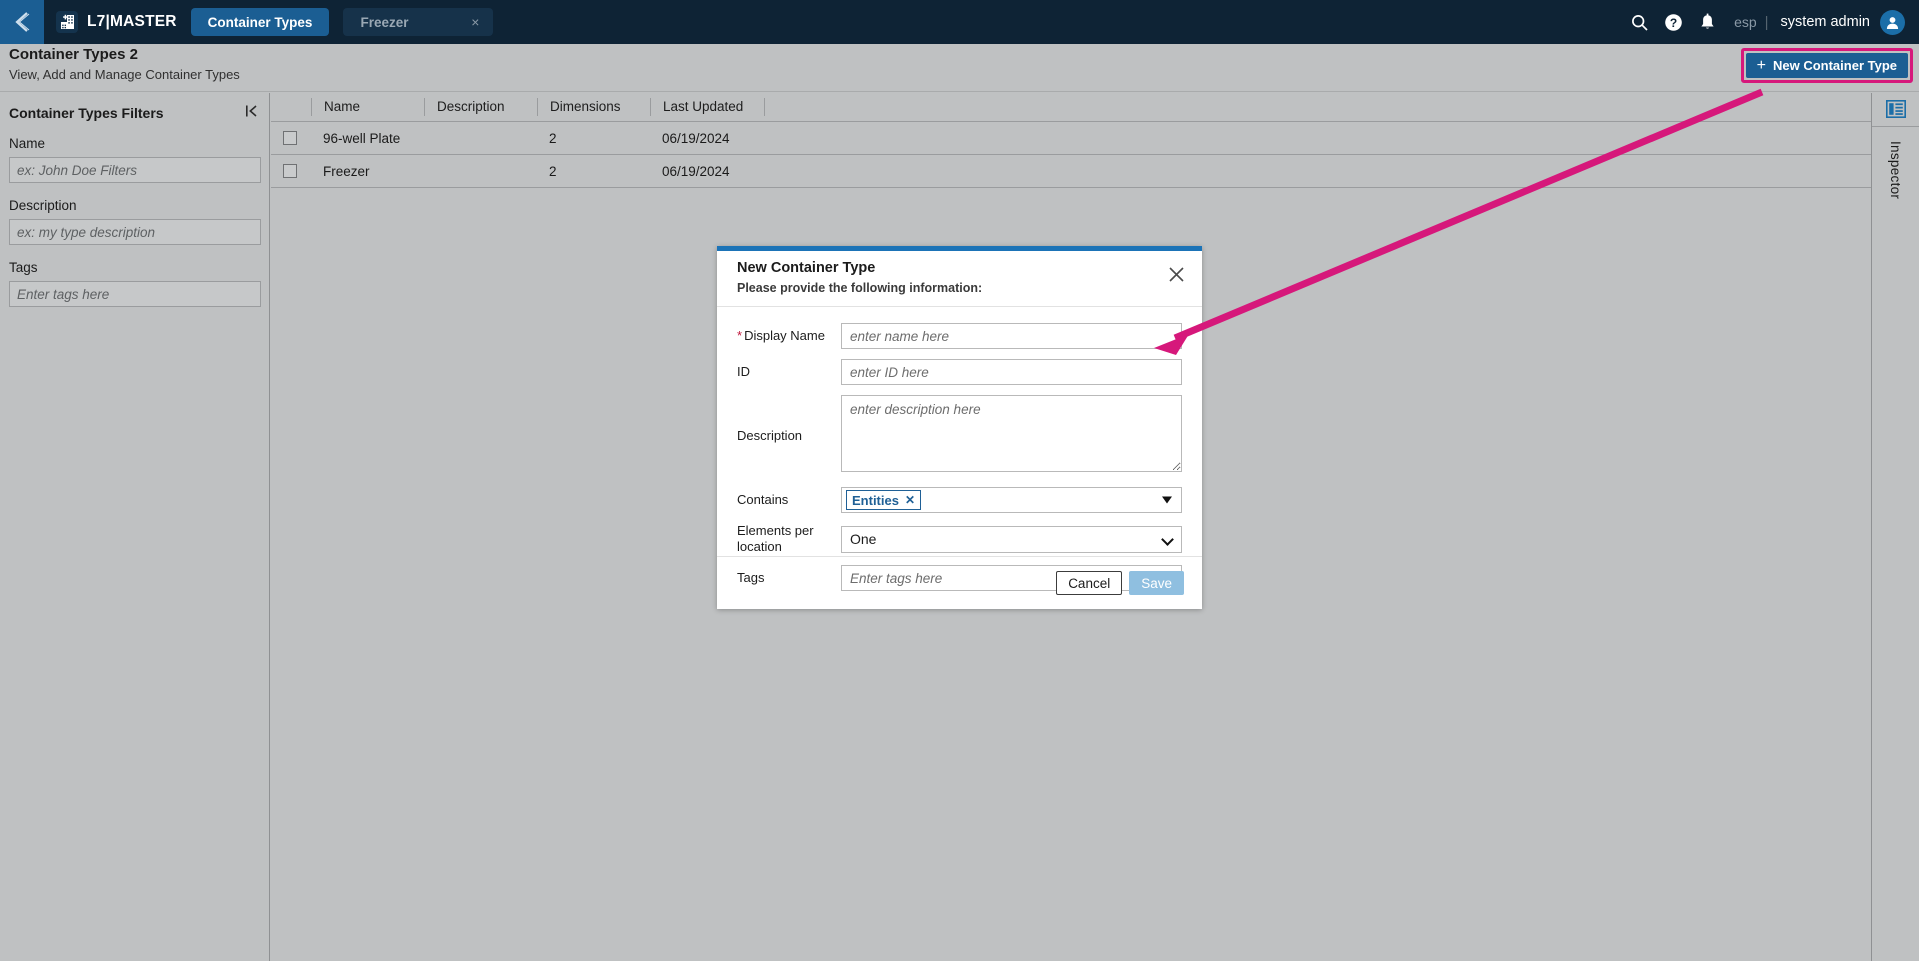 Image resolution: width=1919 pixels, height=961 pixels. Describe the element at coordinates (910, 500) in the screenshot. I see `contains-chip-remove-icon: ✕` at that location.